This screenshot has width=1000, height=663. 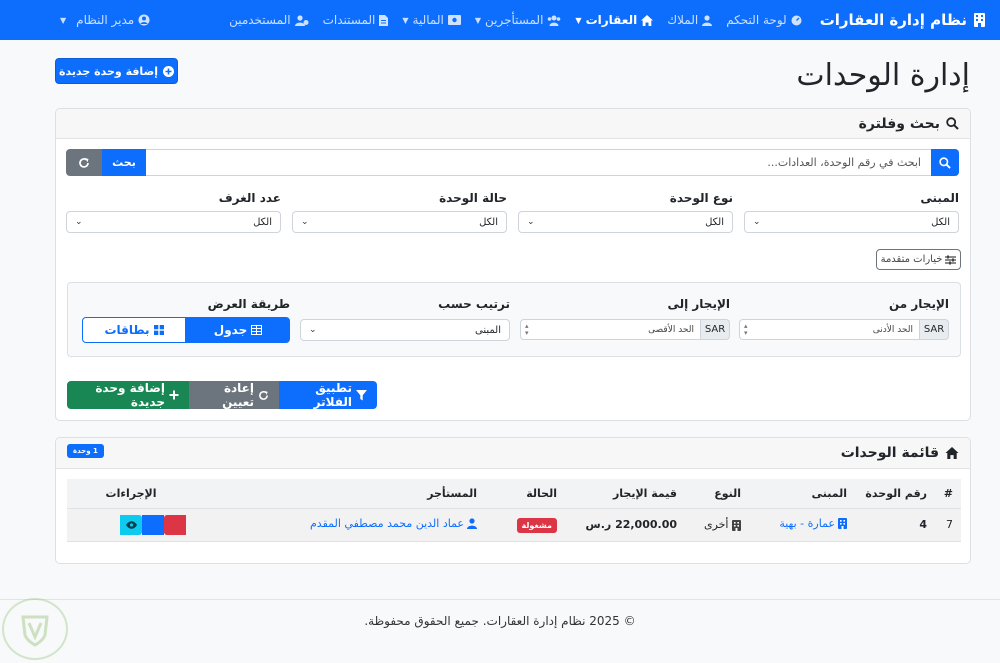 What do you see at coordinates (525, 525) in the screenshot?
I see `row-status-cell: مشغولة` at bounding box center [525, 525].